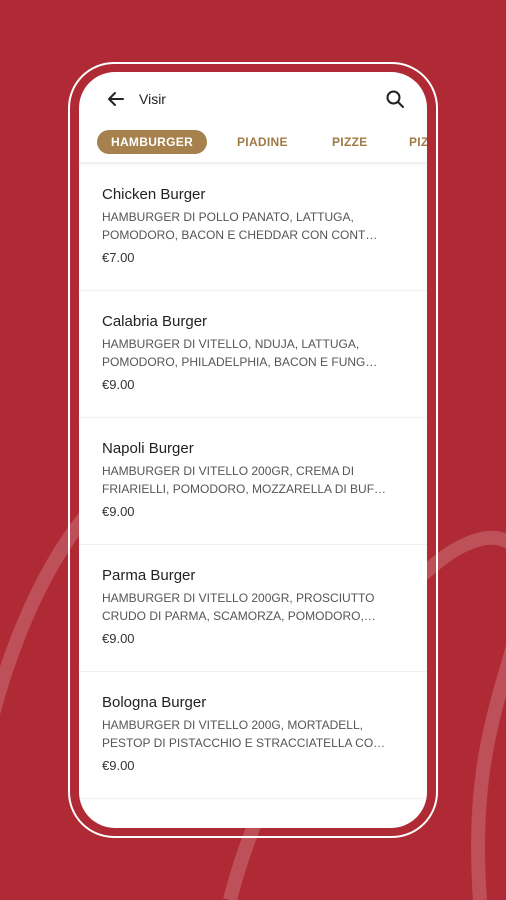  I want to click on category-tabs: HAMBURGER PIADINE PIZZE PIZ, so click(253, 145).